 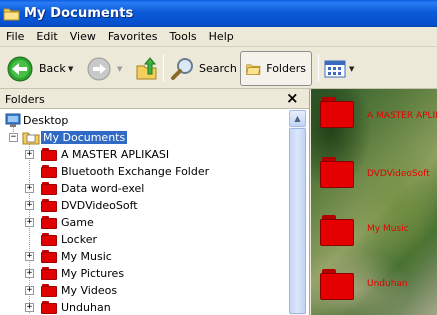 I want to click on content-item-label: My Music, so click(x=388, y=229).